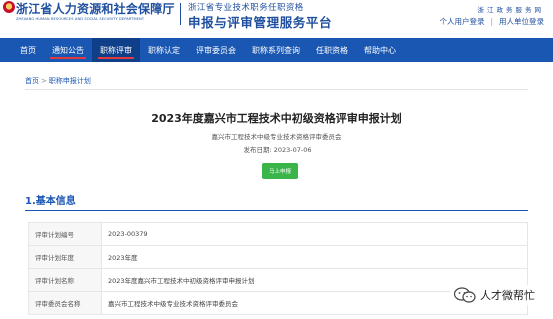 Image resolution: width=553 pixels, height=319 pixels. I want to click on login-links: 个人用户登录 | 用人单位登录, so click(491, 21).